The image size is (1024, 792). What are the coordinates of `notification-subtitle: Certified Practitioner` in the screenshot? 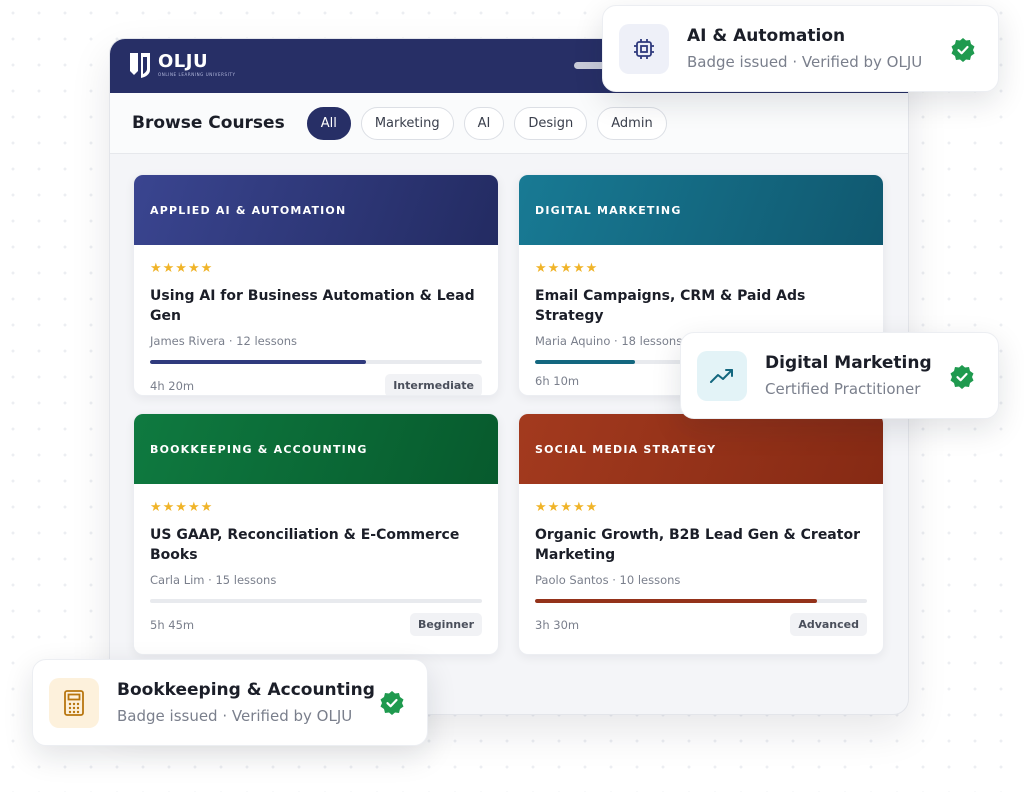 It's located at (843, 389).